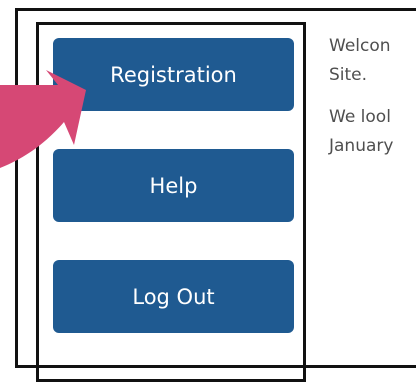 Image resolution: width=416 pixels, height=382 pixels. What do you see at coordinates (372, 61) in the screenshot?
I see `welcome-text: Welcon Site.` at bounding box center [372, 61].